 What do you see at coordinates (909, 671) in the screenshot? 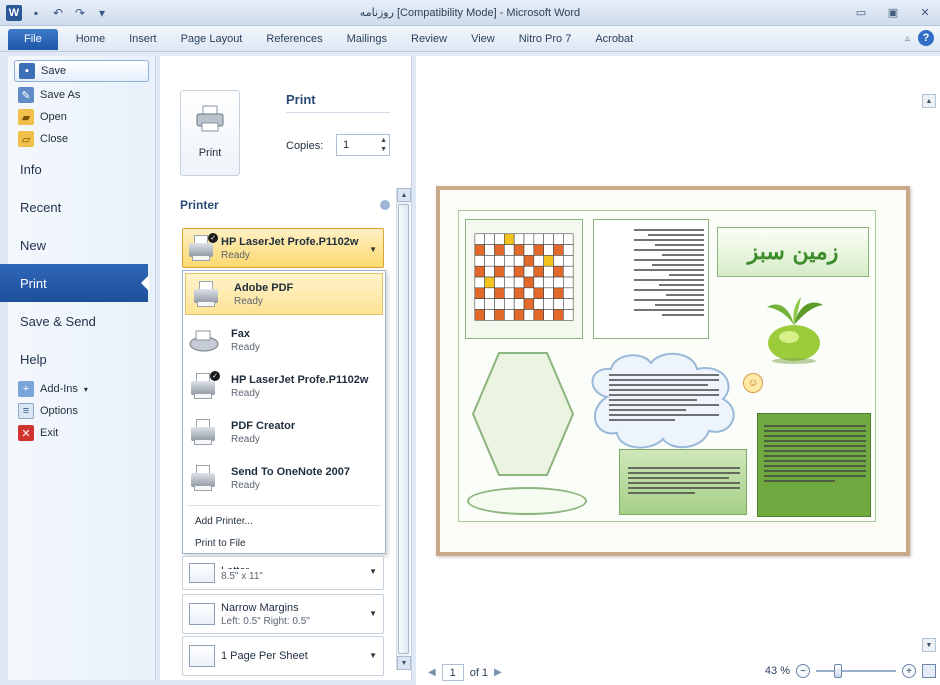
I see `zoom-in-icon: +` at bounding box center [909, 671].